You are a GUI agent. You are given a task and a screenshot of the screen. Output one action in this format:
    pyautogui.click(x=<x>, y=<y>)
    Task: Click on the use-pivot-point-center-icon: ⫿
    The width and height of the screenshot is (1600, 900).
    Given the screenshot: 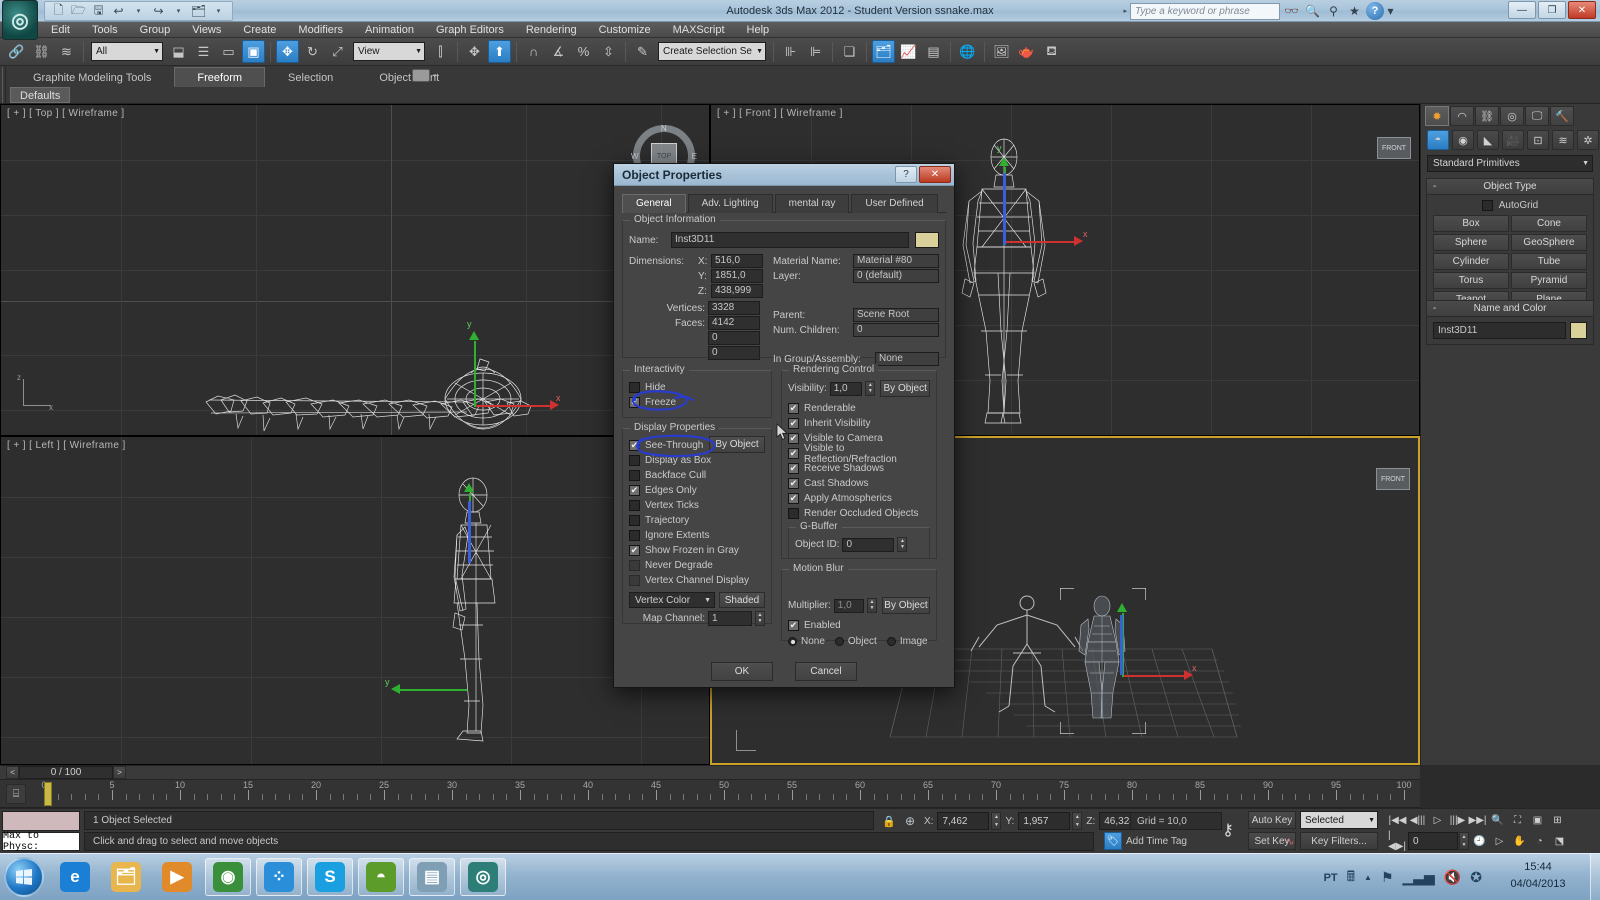 What is the action you would take?
    pyautogui.click(x=440, y=51)
    